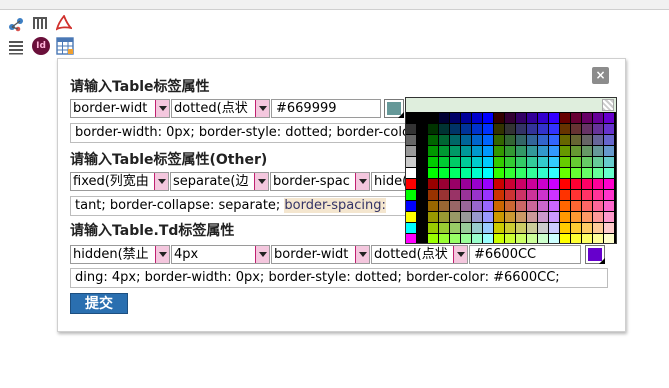  What do you see at coordinates (41, 46) in the screenshot?
I see `indesign-icon: Id` at bounding box center [41, 46].